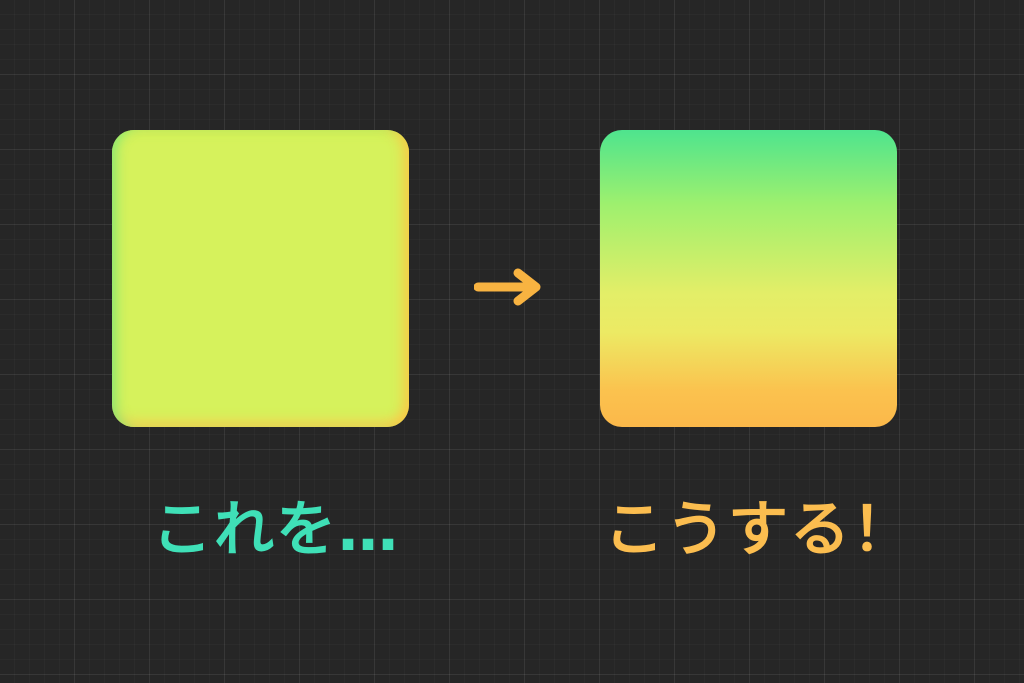  Describe the element at coordinates (759, 530) in the screenshot. I see `after-caption: こうする！` at that location.